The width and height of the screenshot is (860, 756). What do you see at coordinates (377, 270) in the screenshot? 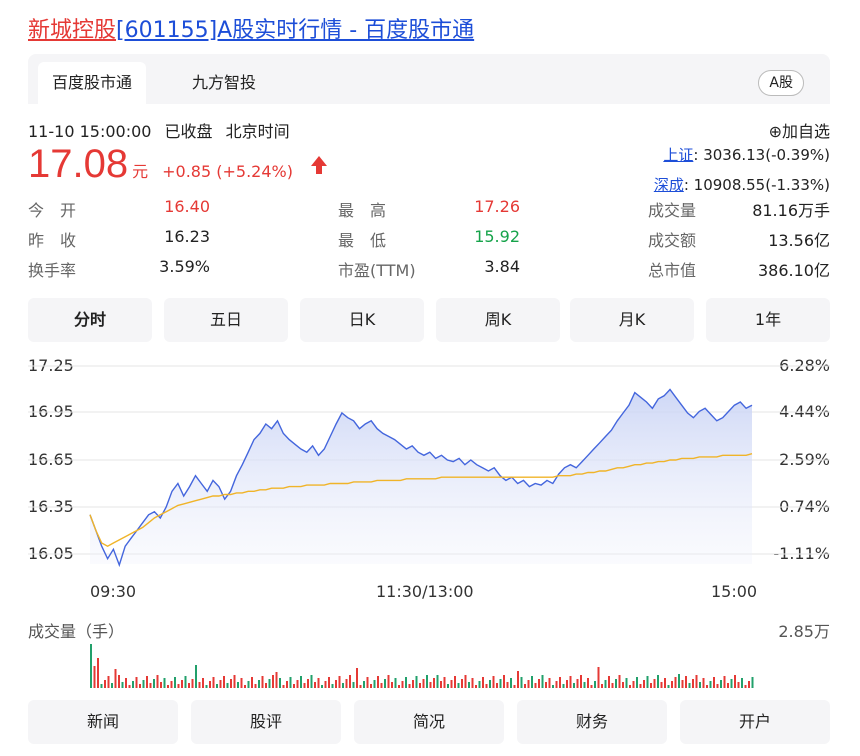
I see `stat-label-pe: 市盈(TTM)` at bounding box center [377, 270].